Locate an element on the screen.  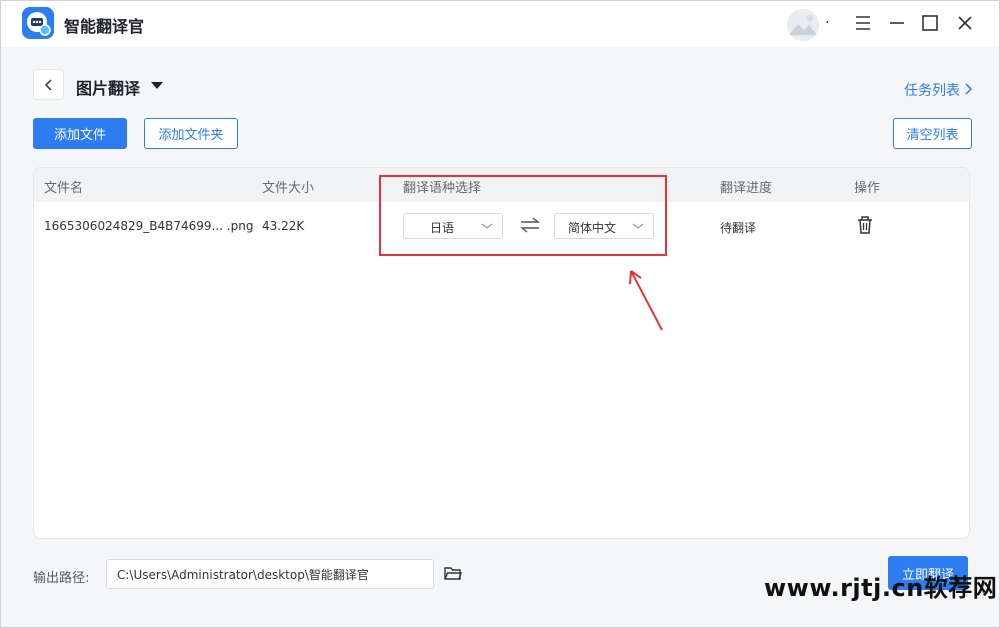
output-path-input is located at coordinates (270, 574).